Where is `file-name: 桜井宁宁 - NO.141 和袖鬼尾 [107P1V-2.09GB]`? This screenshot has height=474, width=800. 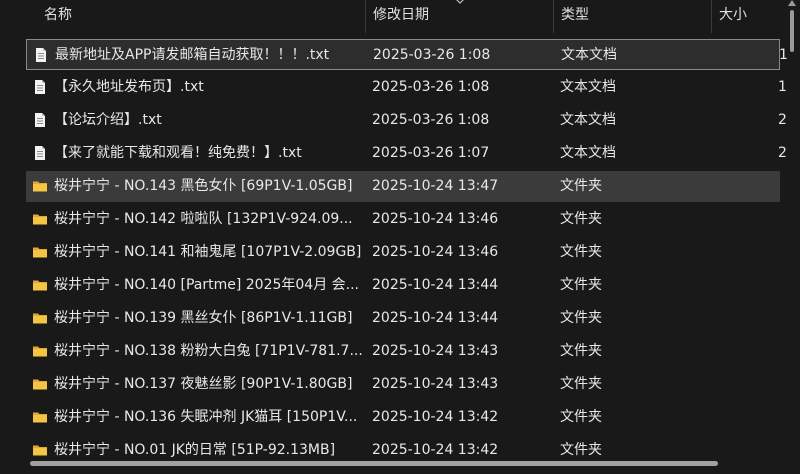 file-name: 桜井宁宁 - NO.141 和袖鬼尾 [107P1V-2.09GB] is located at coordinates (208, 252).